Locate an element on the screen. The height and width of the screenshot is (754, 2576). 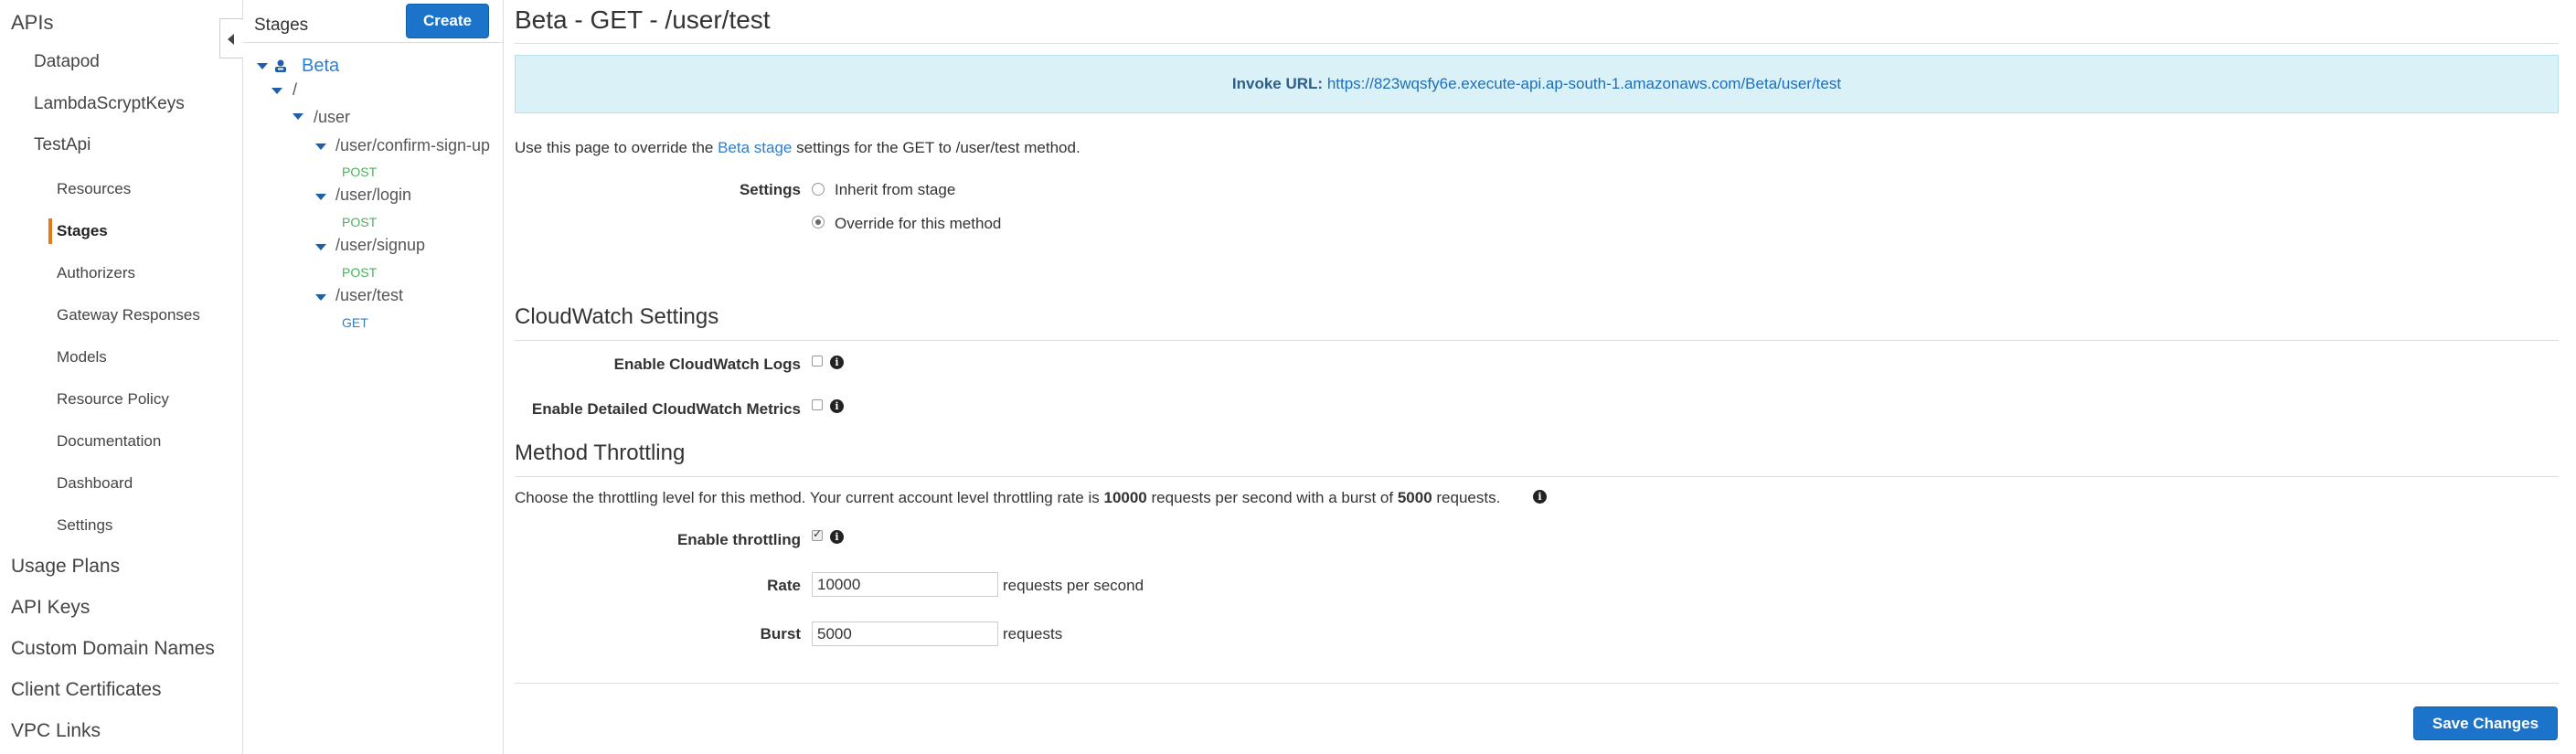
rate-input is located at coordinates (905, 585).